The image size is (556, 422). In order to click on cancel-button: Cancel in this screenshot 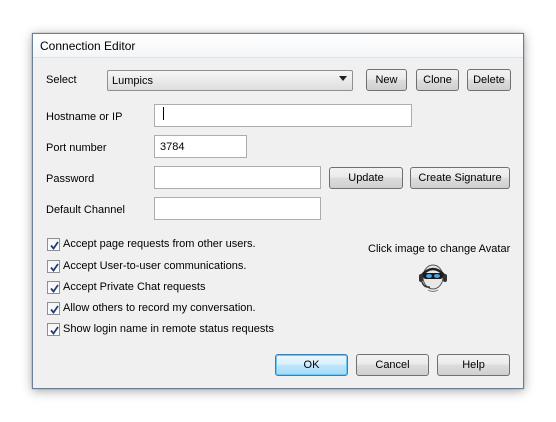, I will do `click(392, 365)`.